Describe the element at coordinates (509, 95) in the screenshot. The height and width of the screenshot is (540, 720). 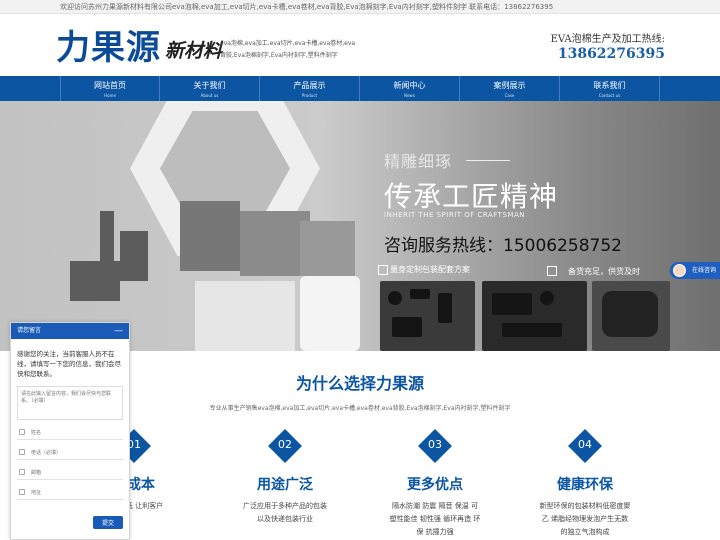
I see `nav-label-en: Case` at that location.